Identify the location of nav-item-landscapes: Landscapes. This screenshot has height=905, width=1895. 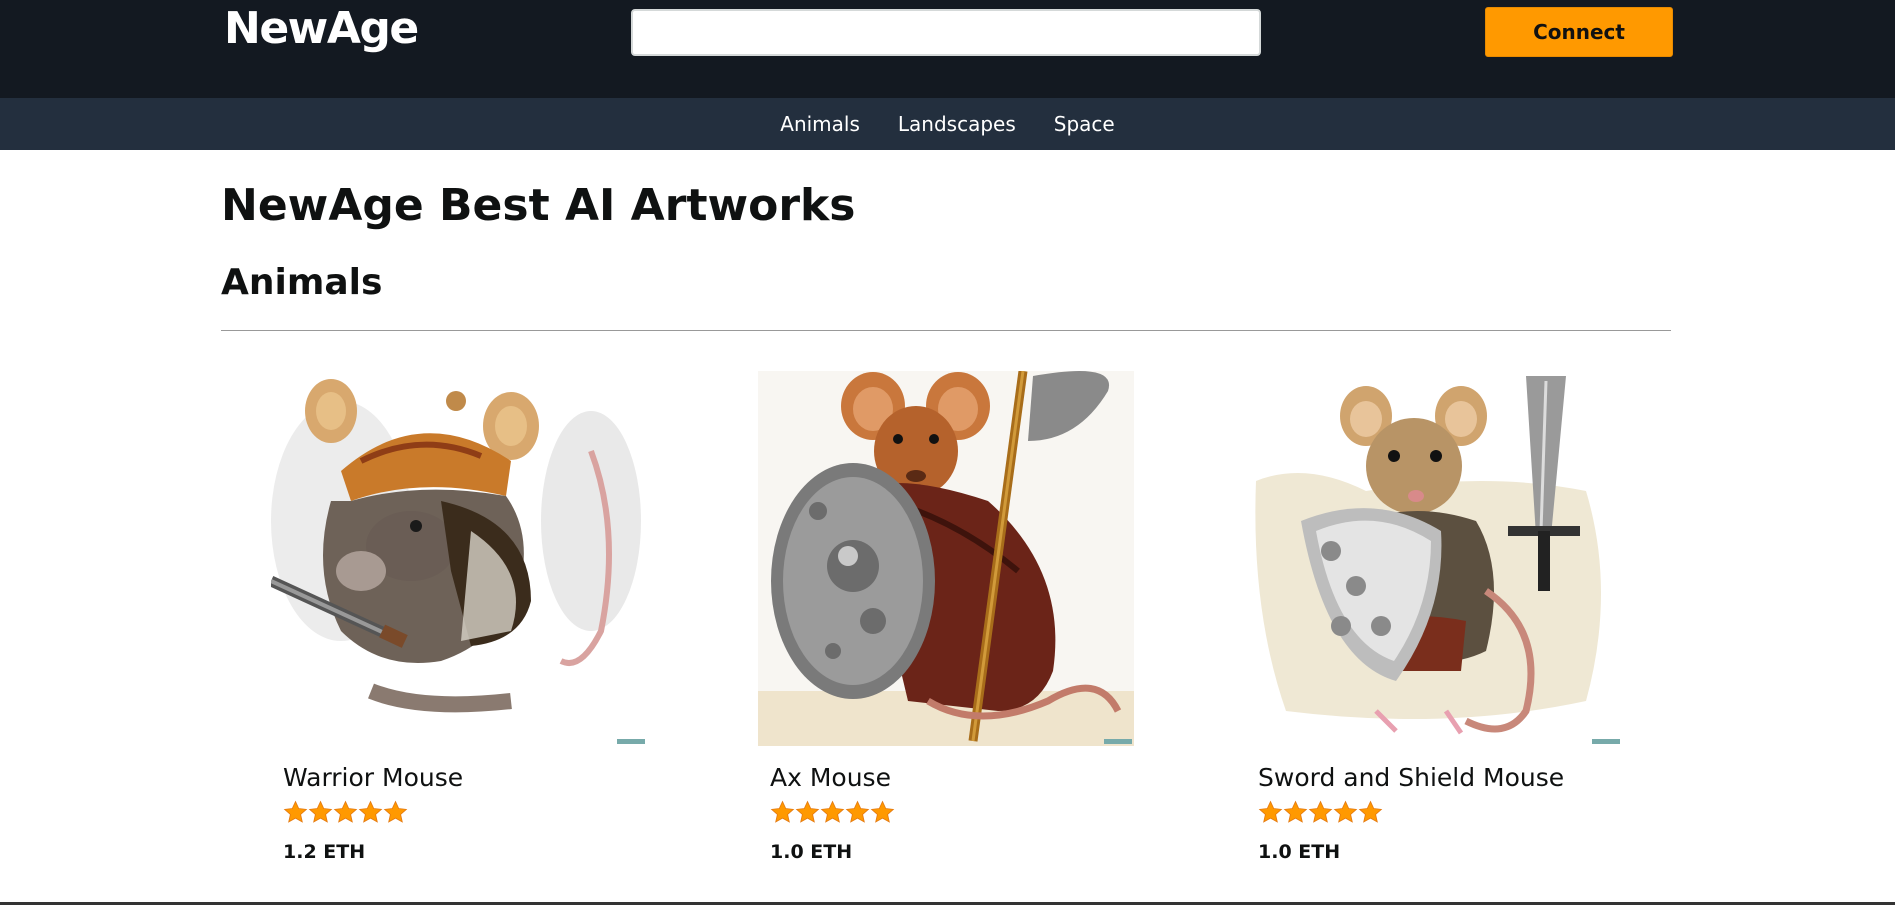
(957, 124).